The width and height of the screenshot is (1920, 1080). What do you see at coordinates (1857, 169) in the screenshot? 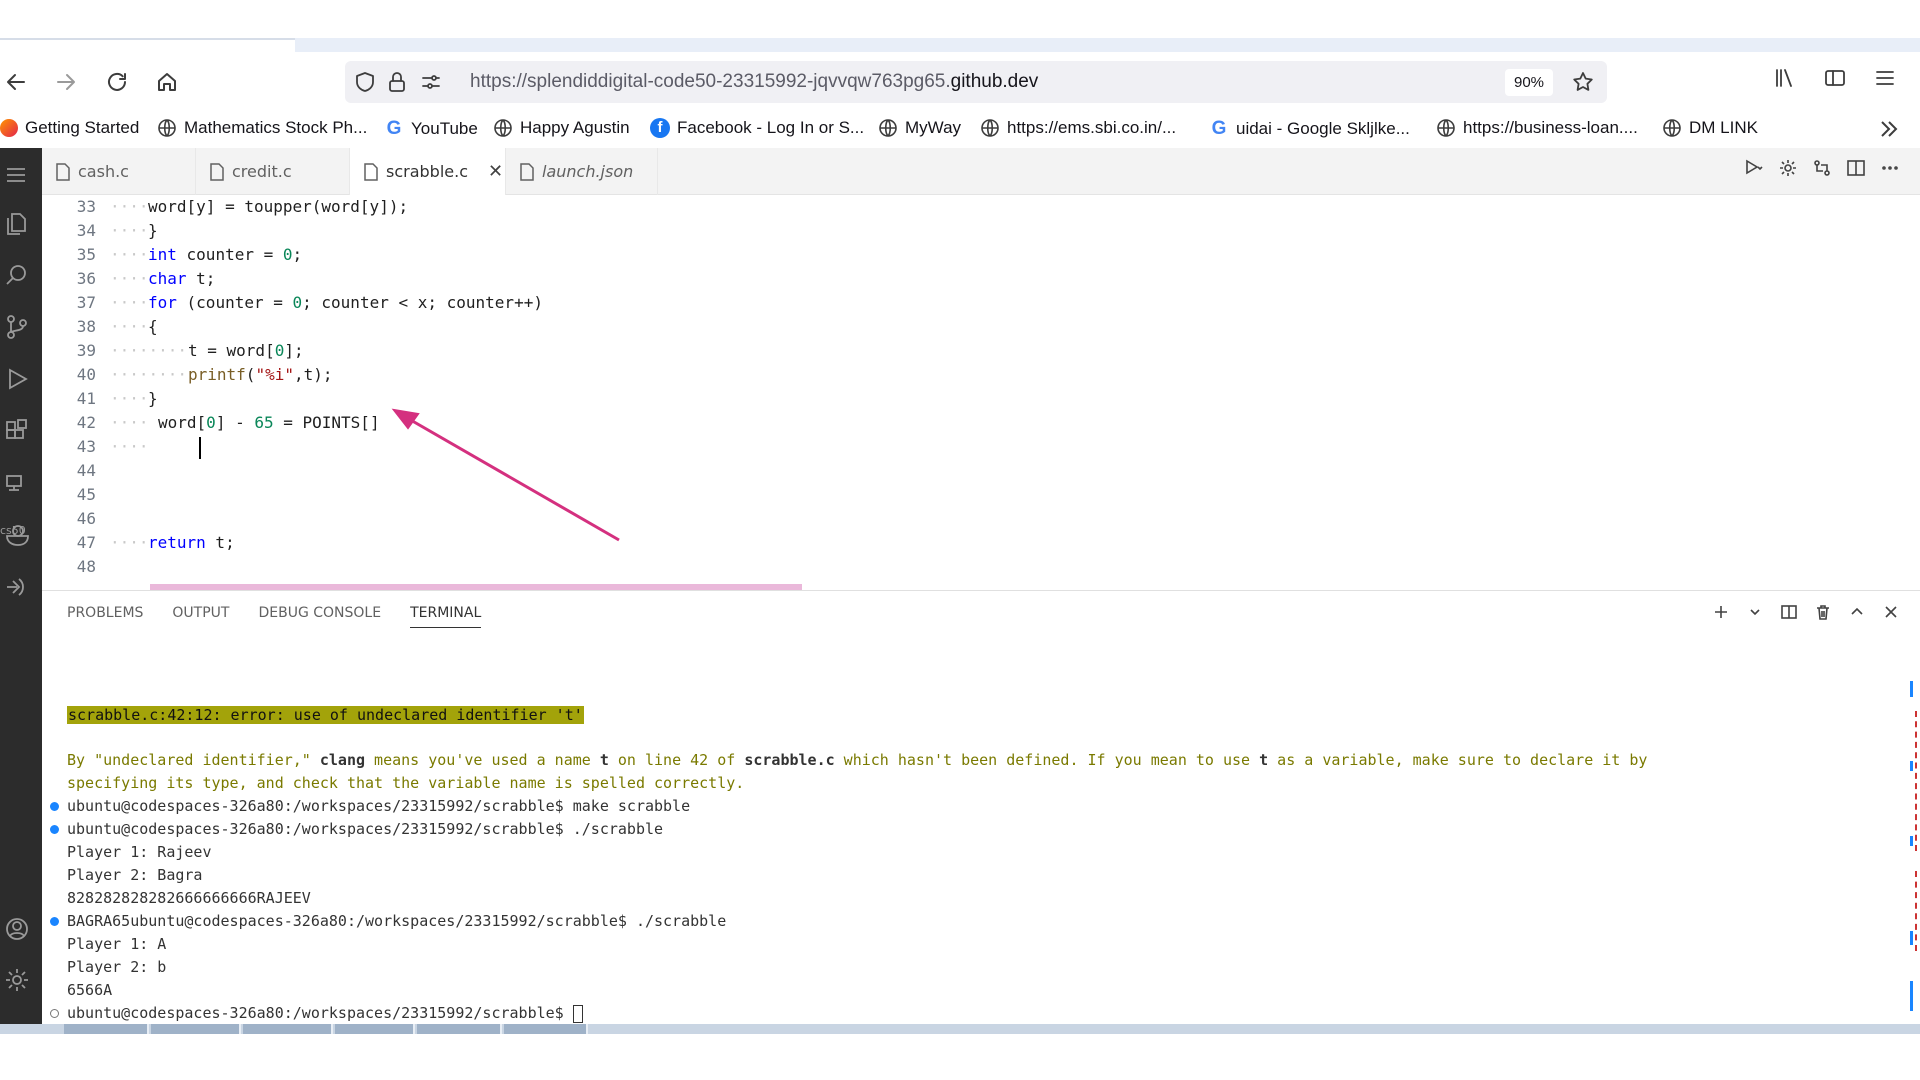
I see `split-editor-icon` at bounding box center [1857, 169].